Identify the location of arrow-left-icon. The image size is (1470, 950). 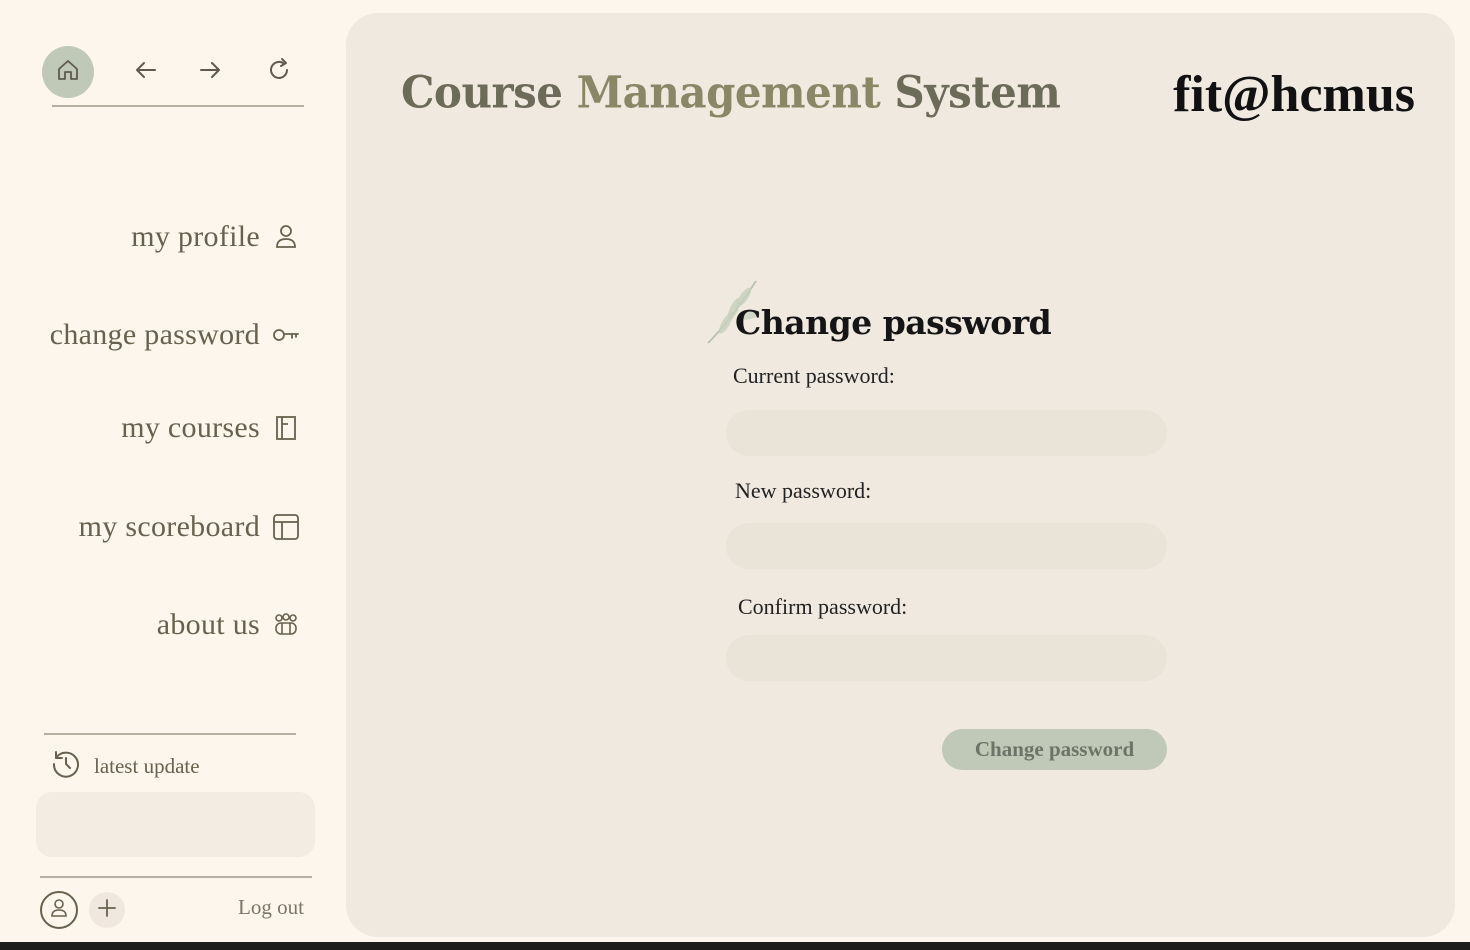
(146, 72).